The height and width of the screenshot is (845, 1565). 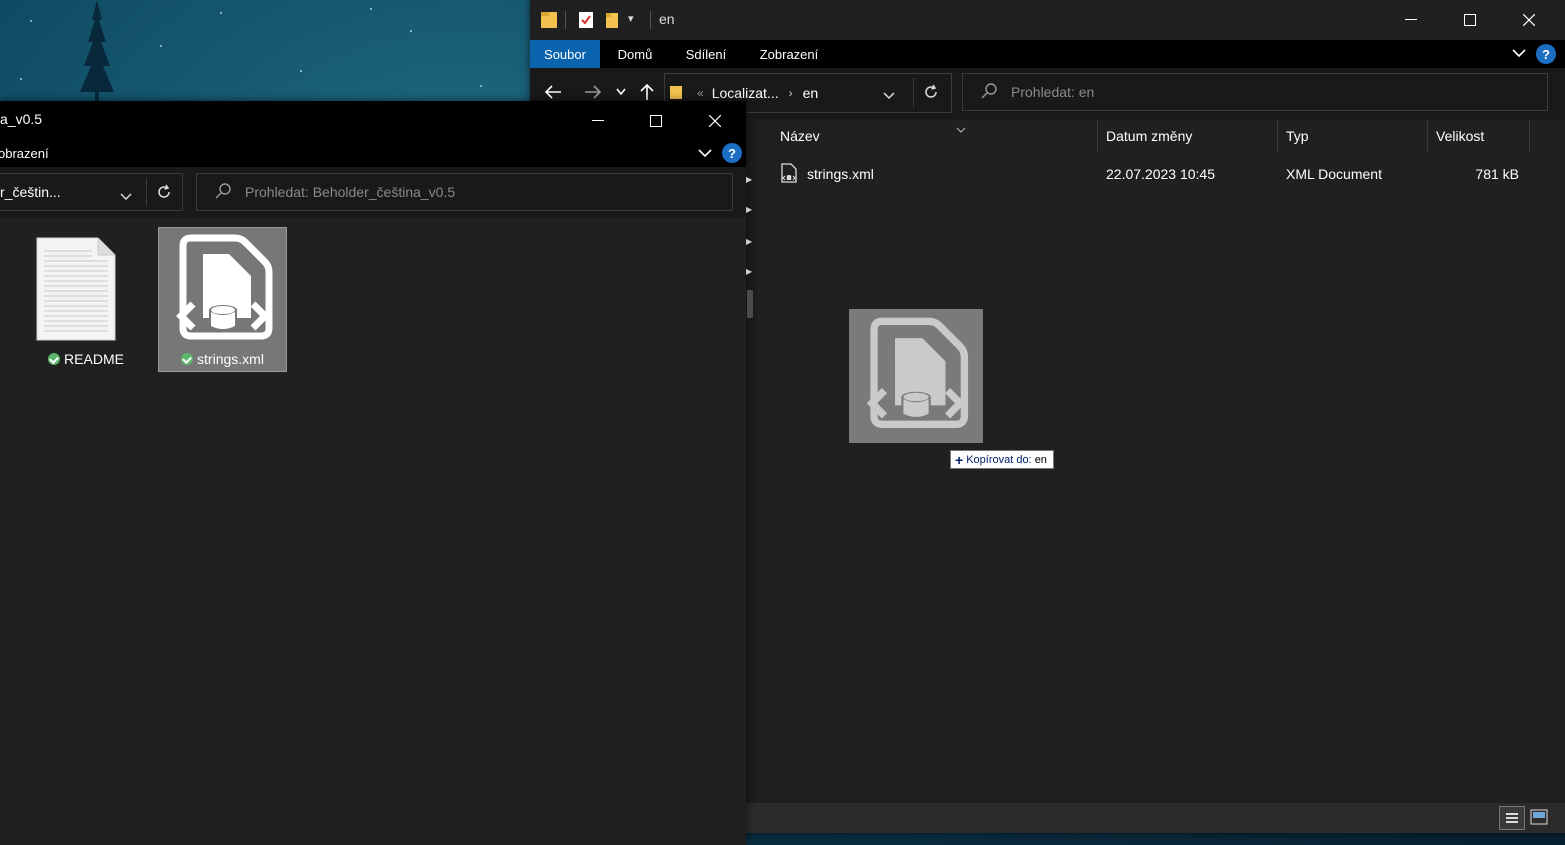 What do you see at coordinates (76, 291) in the screenshot?
I see `text-document-icon` at bounding box center [76, 291].